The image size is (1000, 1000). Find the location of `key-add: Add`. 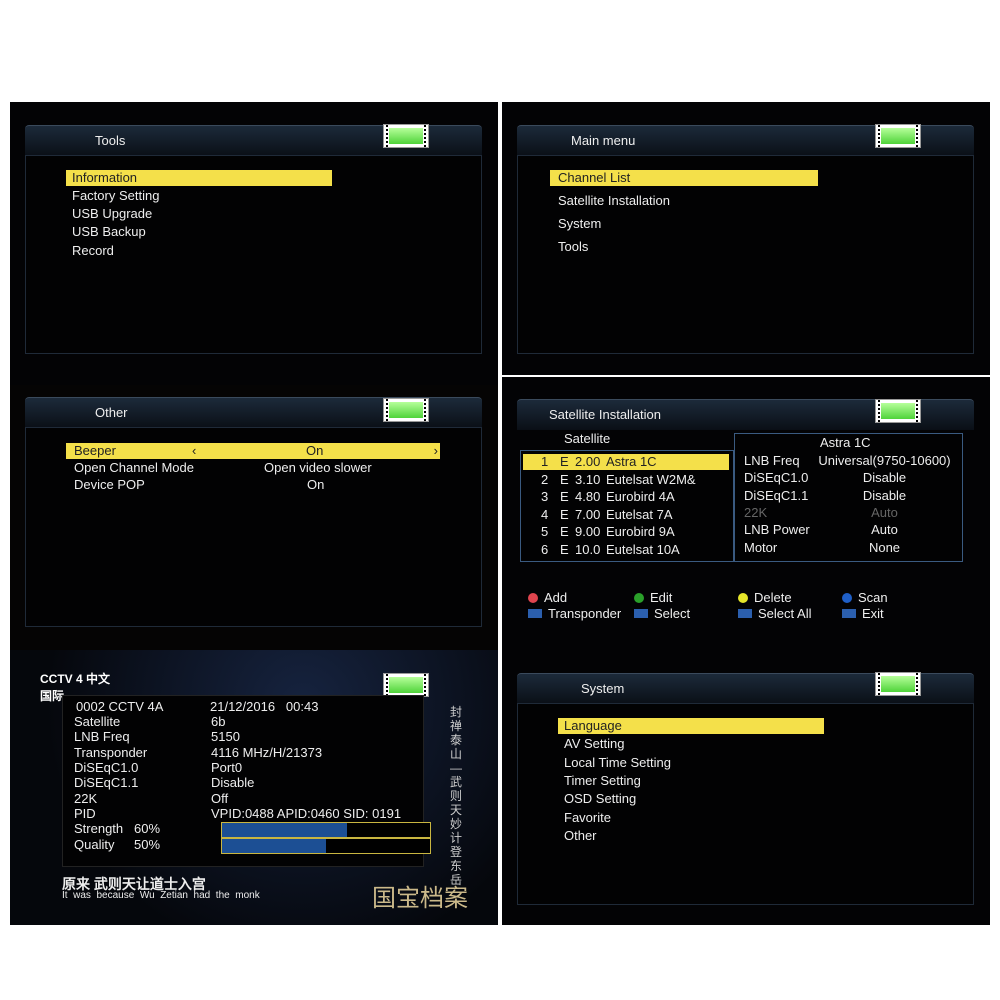

key-add: Add is located at coordinates (547, 598).